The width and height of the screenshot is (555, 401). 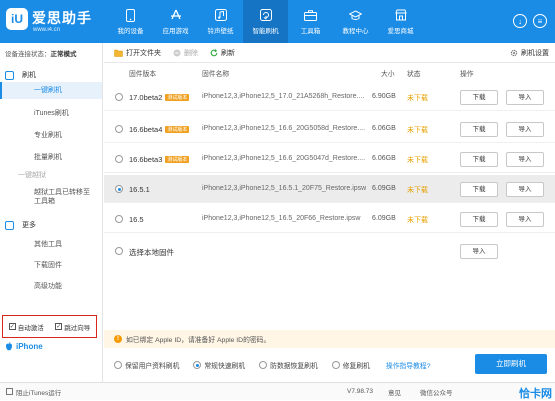 What do you see at coordinates (288, 365) in the screenshot?
I see `mode-anti-recovery: 防数据恢复刷机` at bounding box center [288, 365].